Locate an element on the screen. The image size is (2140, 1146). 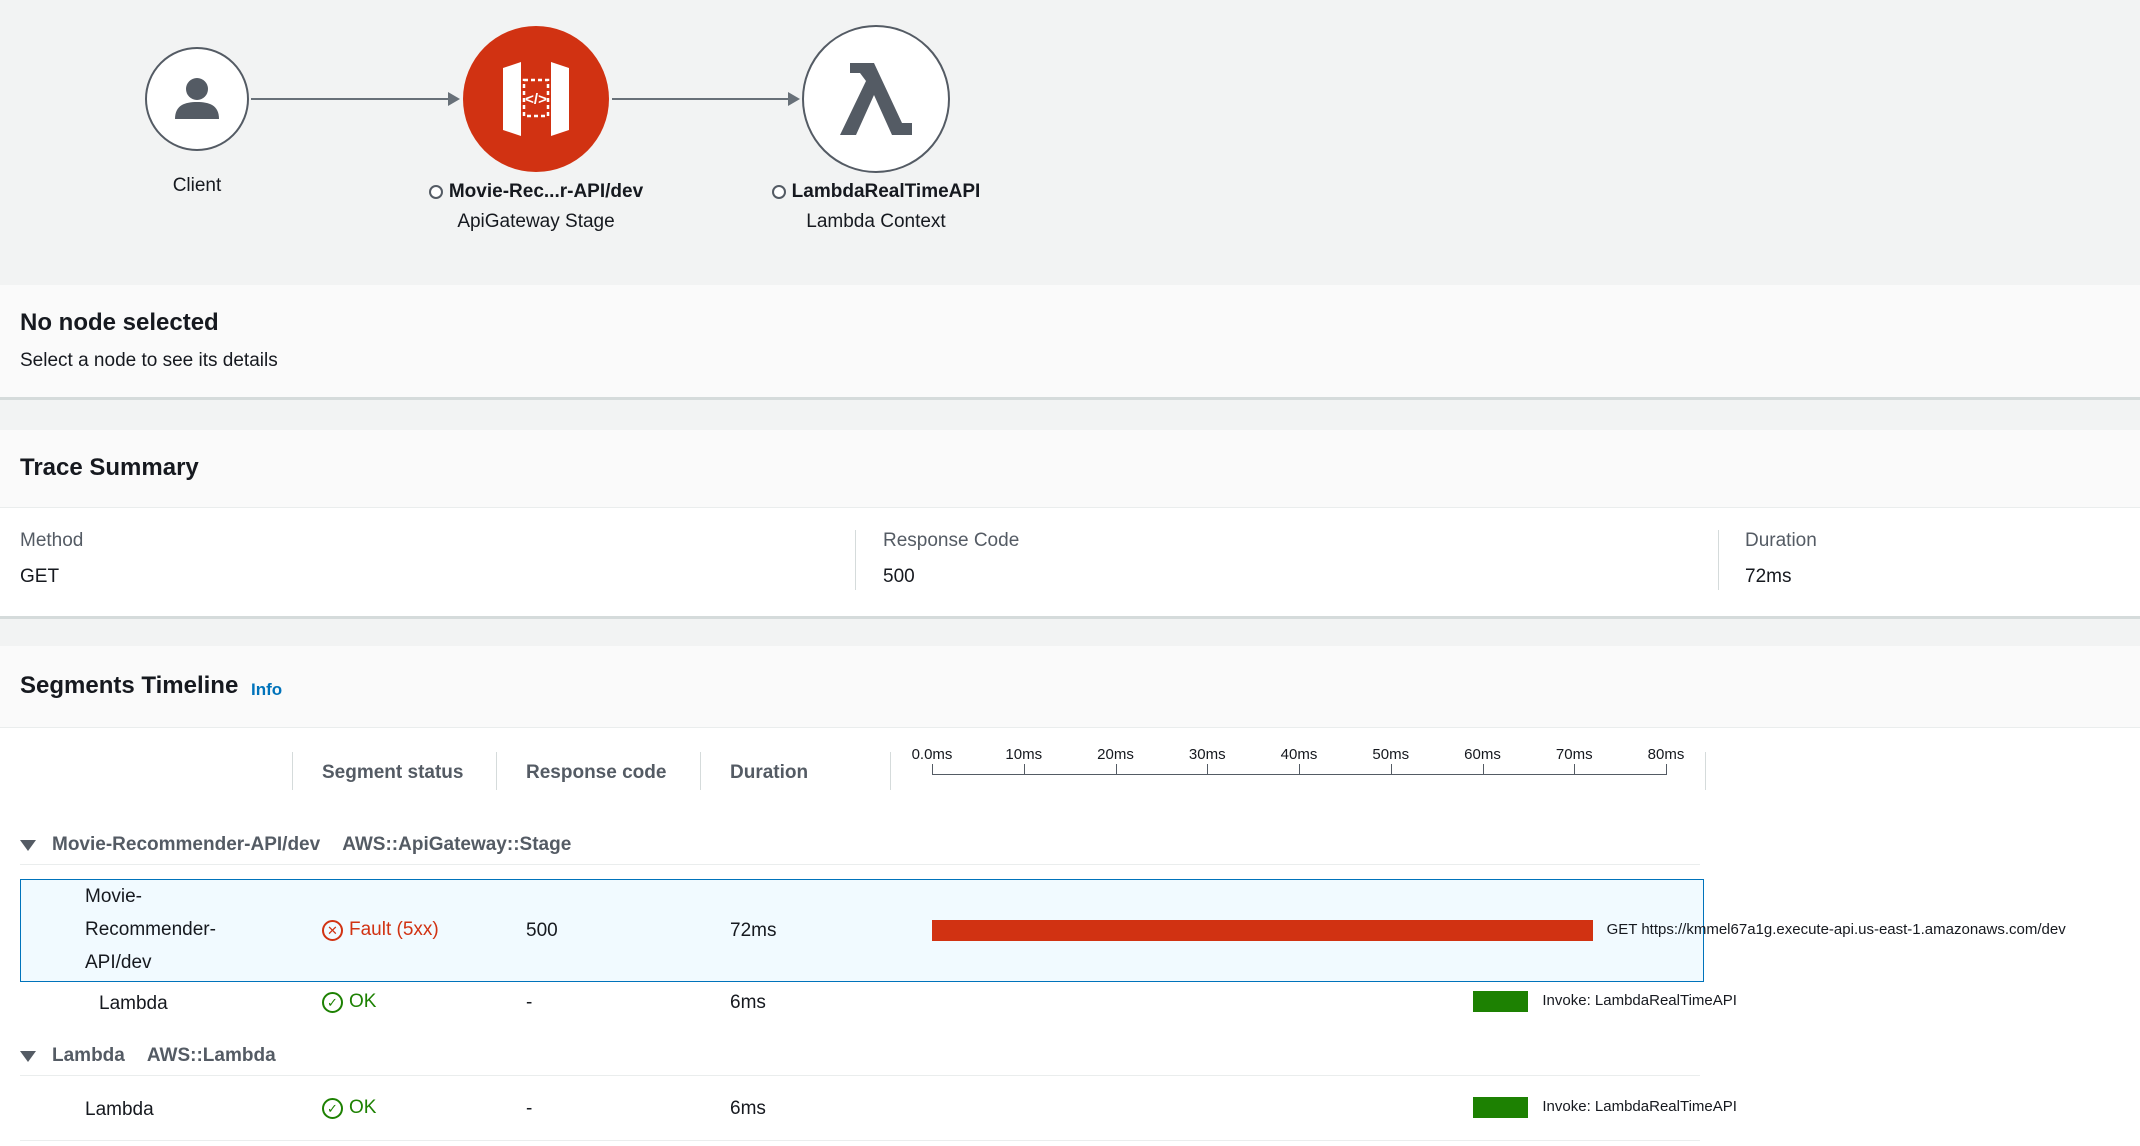
group-row-lambda: Lambda AWS::Lambda is located at coordinates (148, 1056).